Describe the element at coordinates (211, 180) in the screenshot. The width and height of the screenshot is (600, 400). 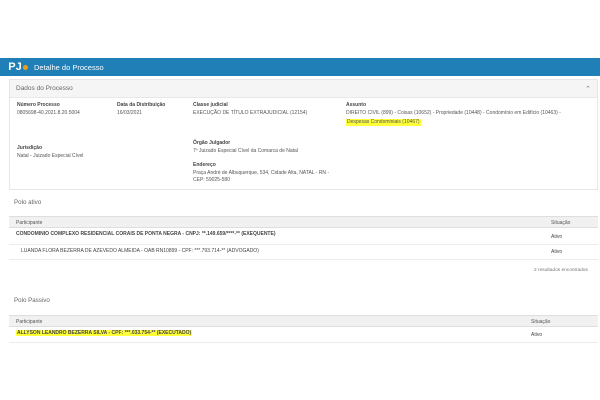
I see `endereco-value-line2: CEP: 59025-580` at that location.